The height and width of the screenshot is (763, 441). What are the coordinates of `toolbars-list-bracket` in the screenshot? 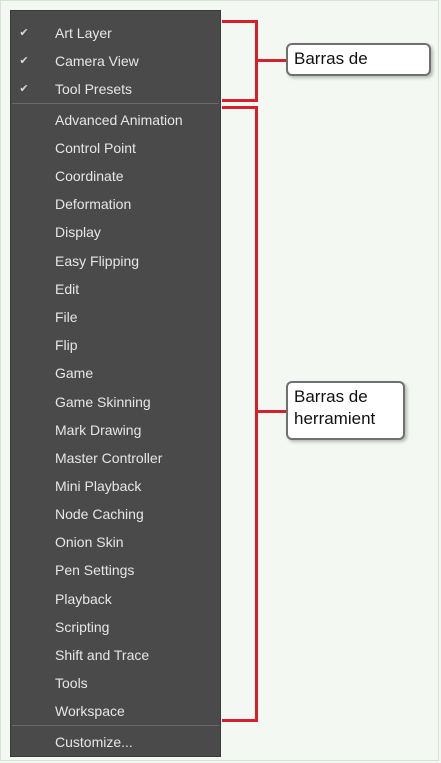 It's located at (240, 414).